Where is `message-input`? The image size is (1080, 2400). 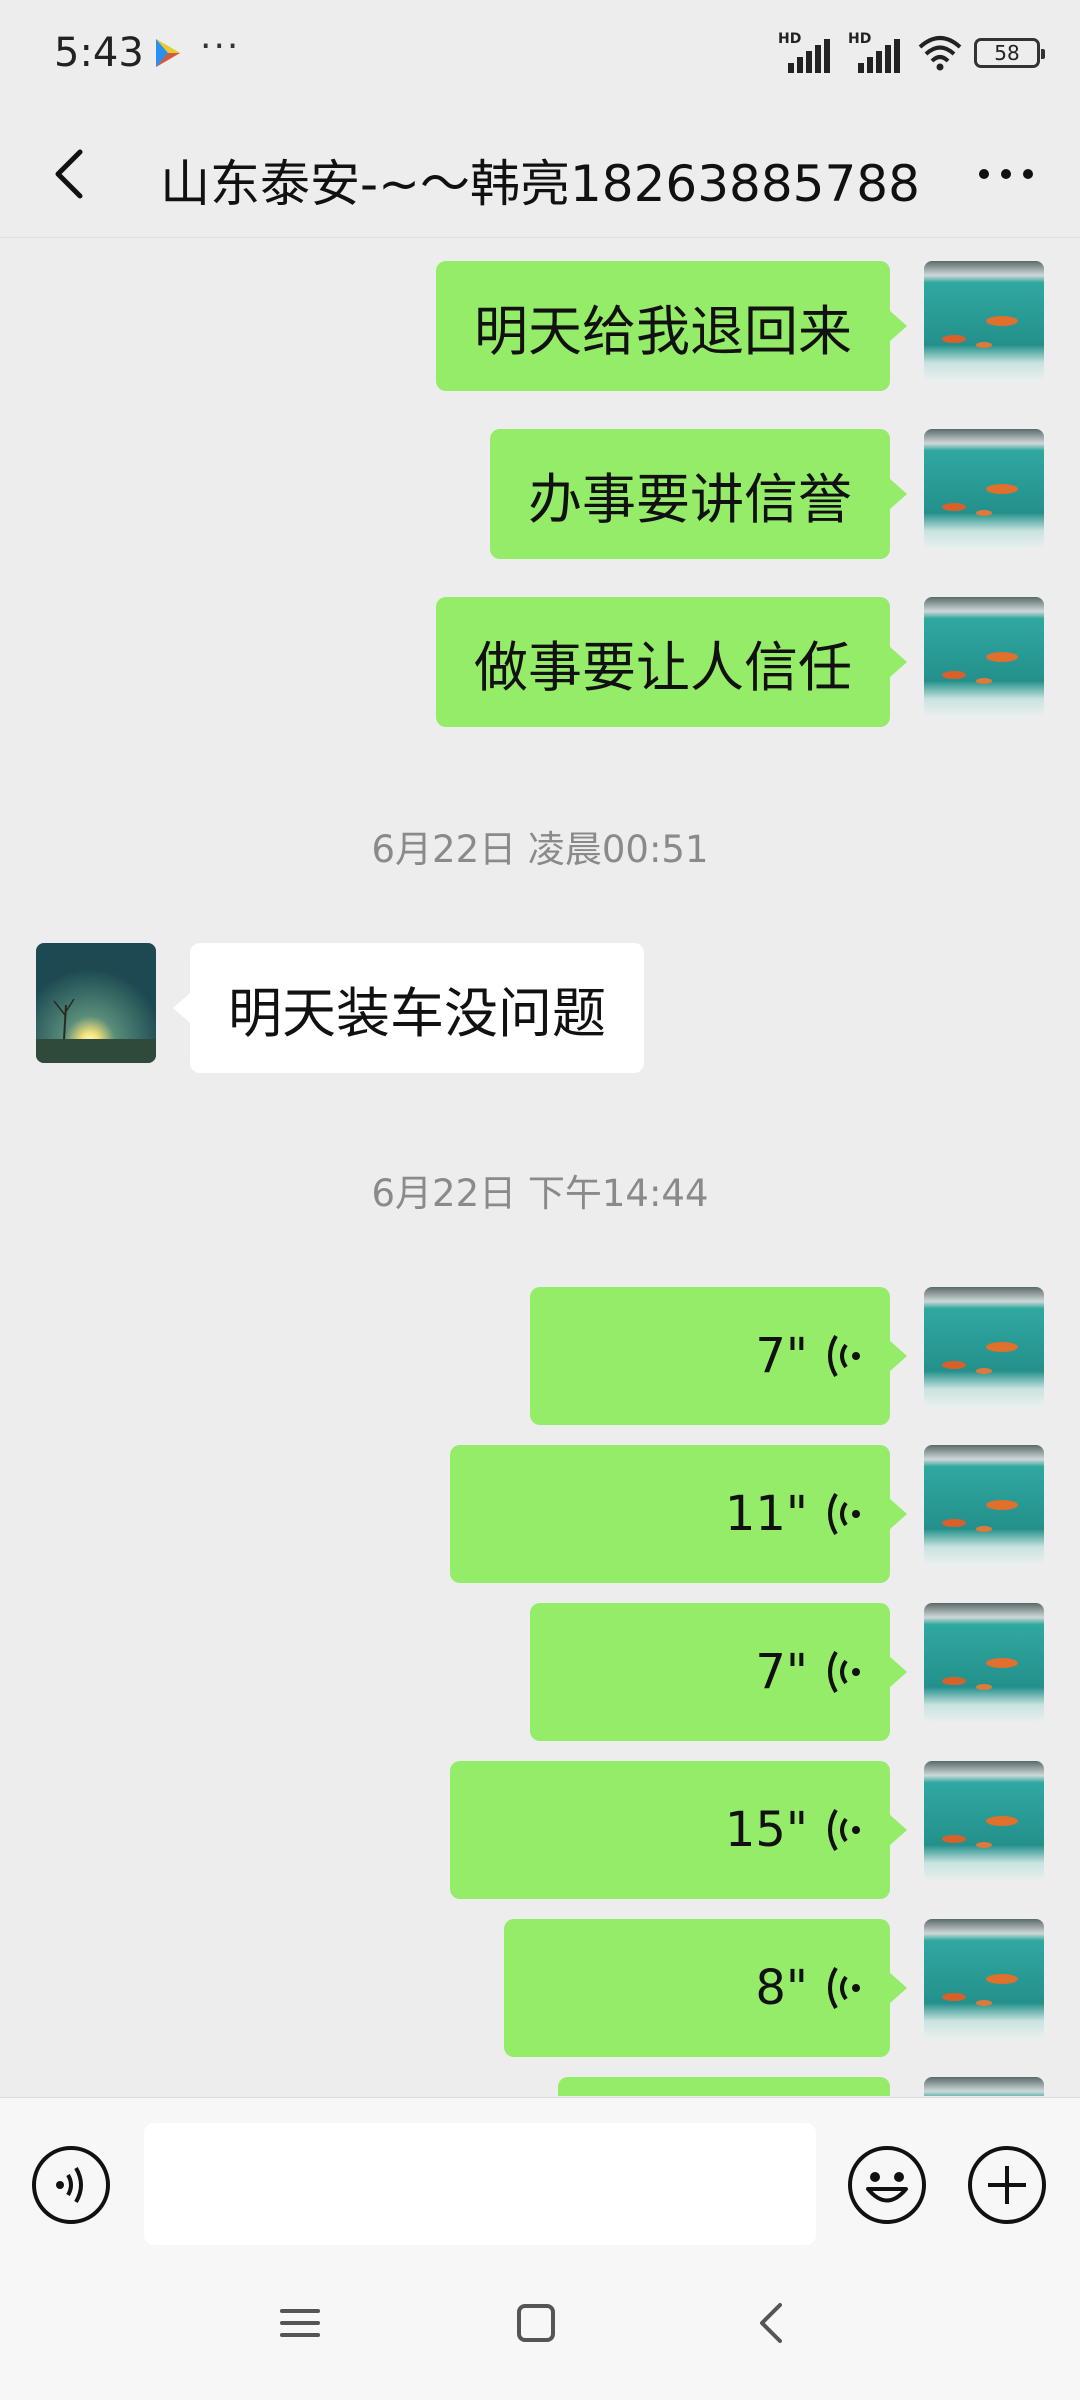
message-input is located at coordinates (480, 2184).